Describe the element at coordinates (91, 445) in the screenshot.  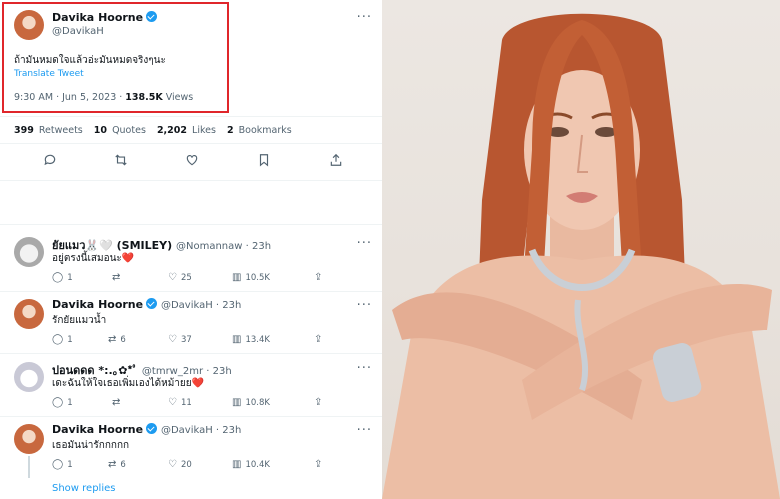
I see `reply-text: เธอมันน่ารักกกกก` at that location.